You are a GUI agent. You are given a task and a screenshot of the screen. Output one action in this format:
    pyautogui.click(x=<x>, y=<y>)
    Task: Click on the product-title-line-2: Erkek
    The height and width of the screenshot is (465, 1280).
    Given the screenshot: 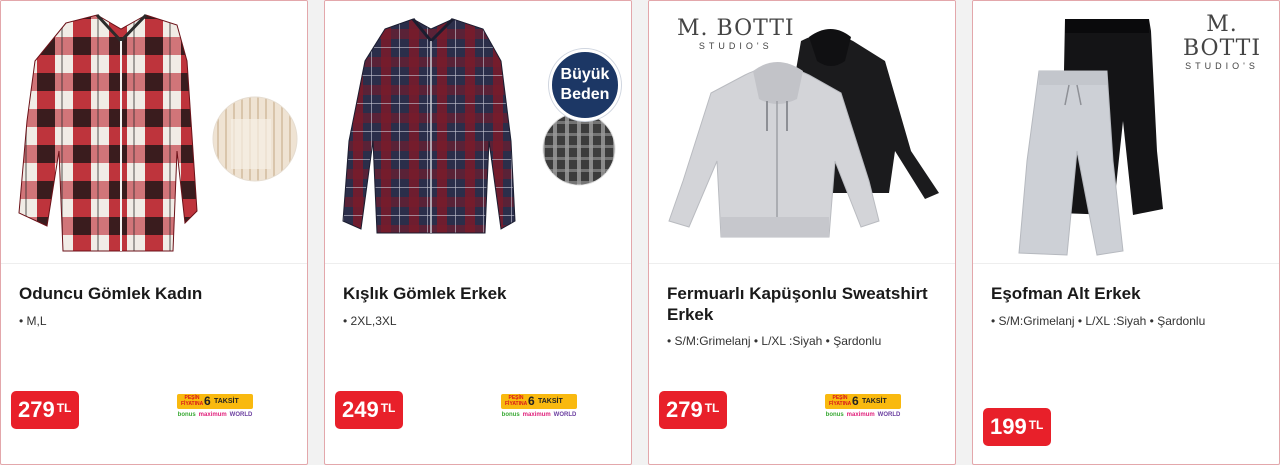 What is the action you would take?
    pyautogui.click(x=690, y=314)
    